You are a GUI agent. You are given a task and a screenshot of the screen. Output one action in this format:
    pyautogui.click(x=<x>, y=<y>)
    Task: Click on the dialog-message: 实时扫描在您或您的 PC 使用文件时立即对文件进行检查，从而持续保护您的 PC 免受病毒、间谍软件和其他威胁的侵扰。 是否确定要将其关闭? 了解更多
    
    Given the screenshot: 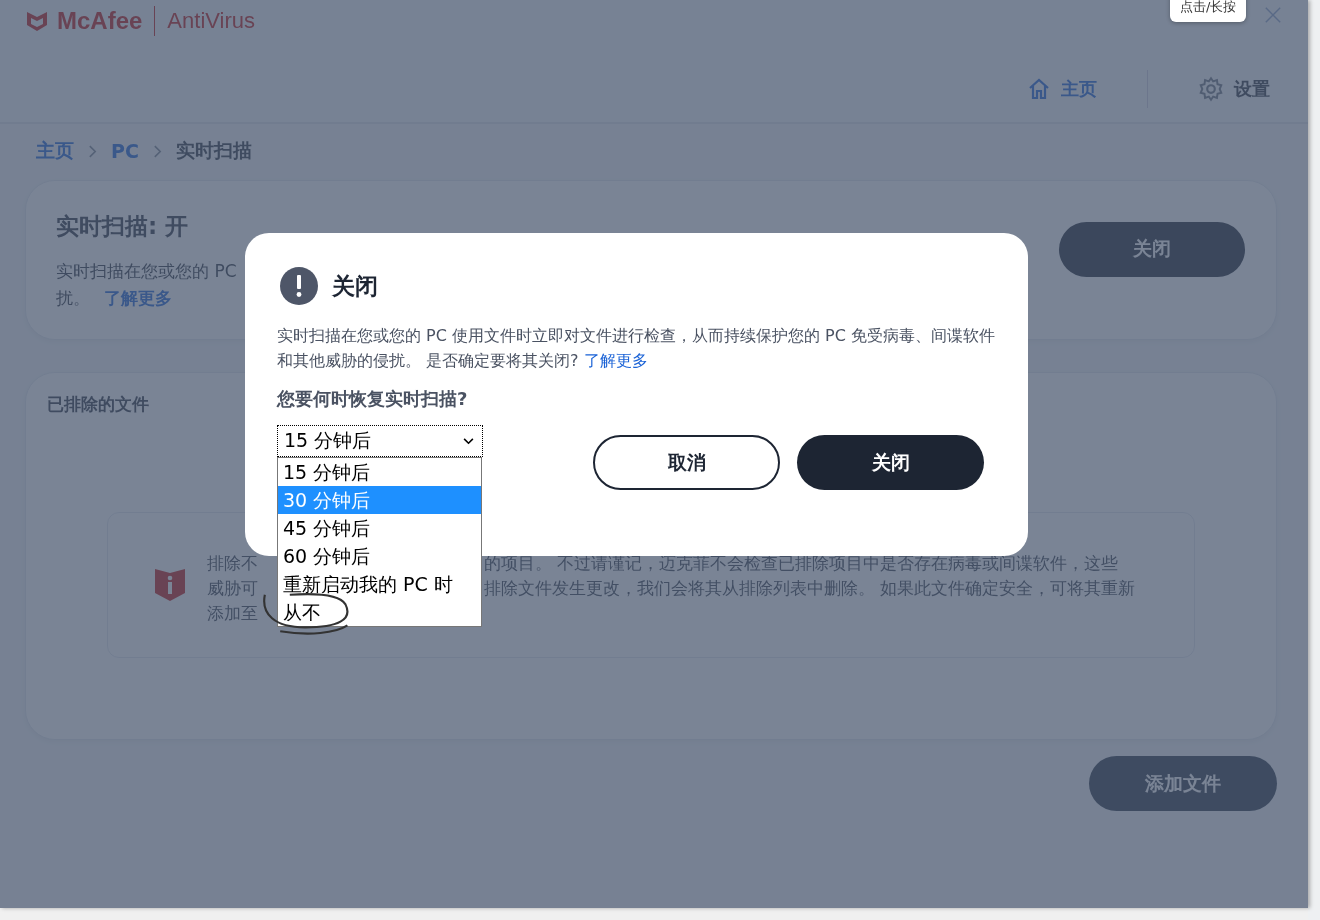 What is the action you would take?
    pyautogui.click(x=636, y=348)
    